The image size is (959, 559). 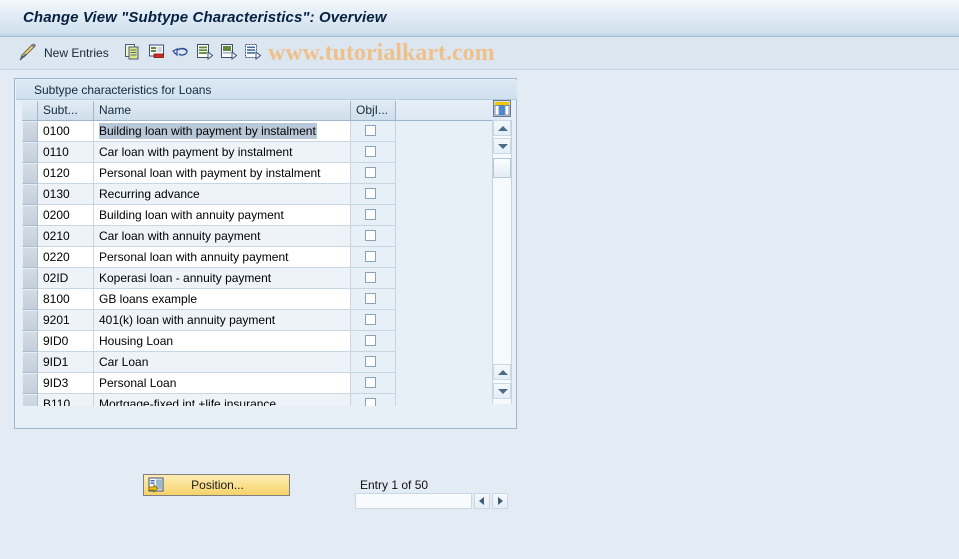 I want to click on cell-subtype: B110, so click(x=66, y=400).